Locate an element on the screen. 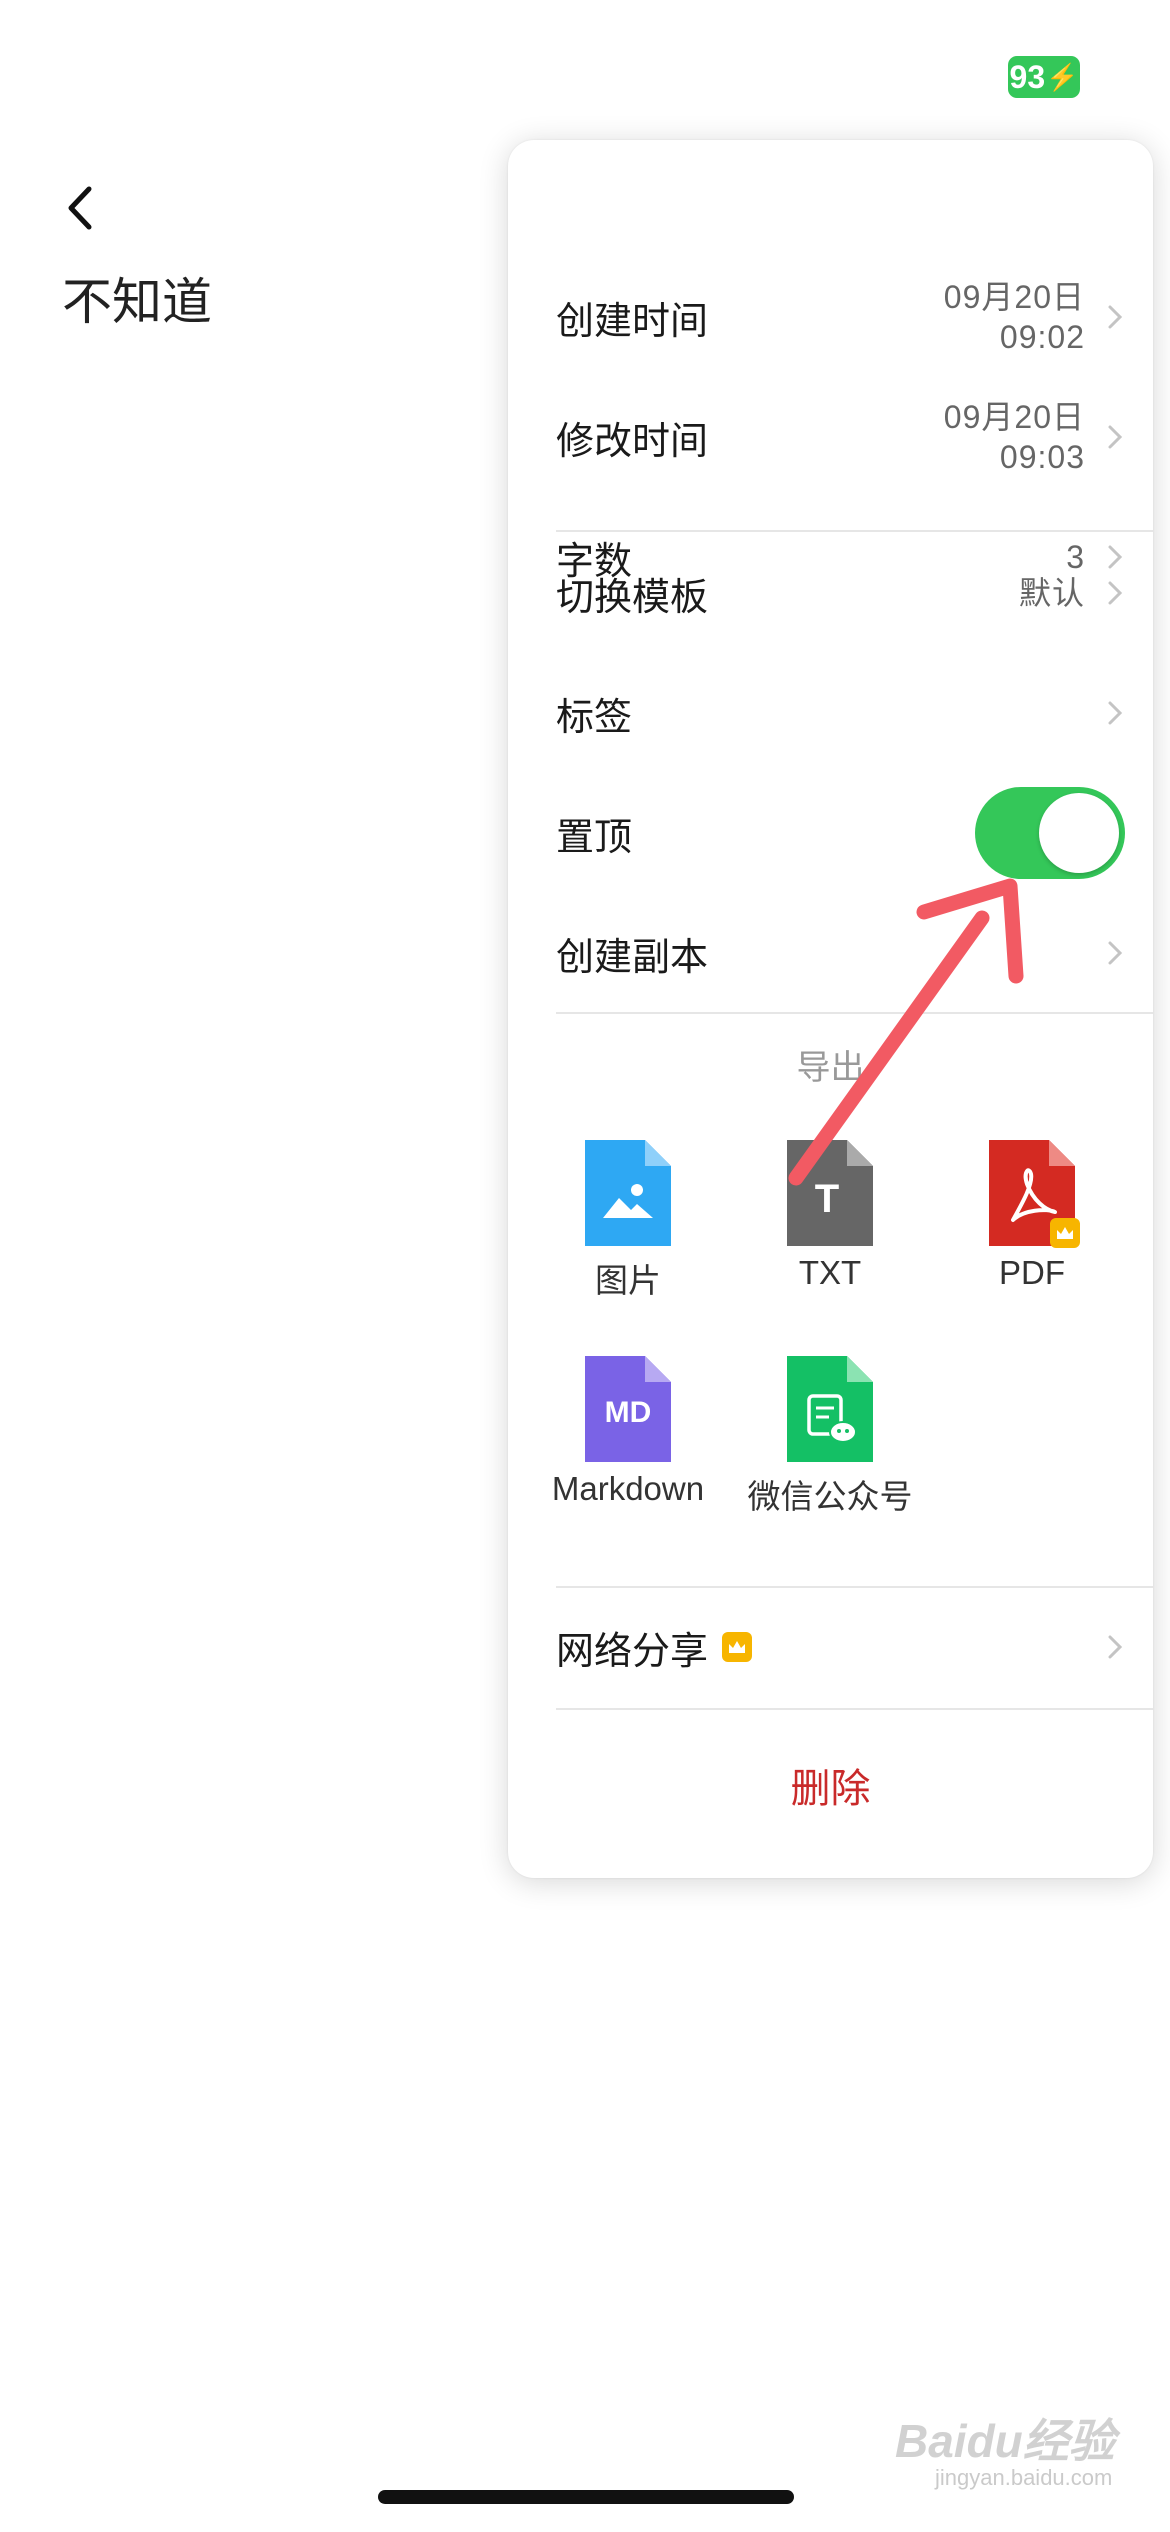 The image size is (1170, 2532). watermark-url: jingyan.baidu.com is located at coordinates (1024, 2477).